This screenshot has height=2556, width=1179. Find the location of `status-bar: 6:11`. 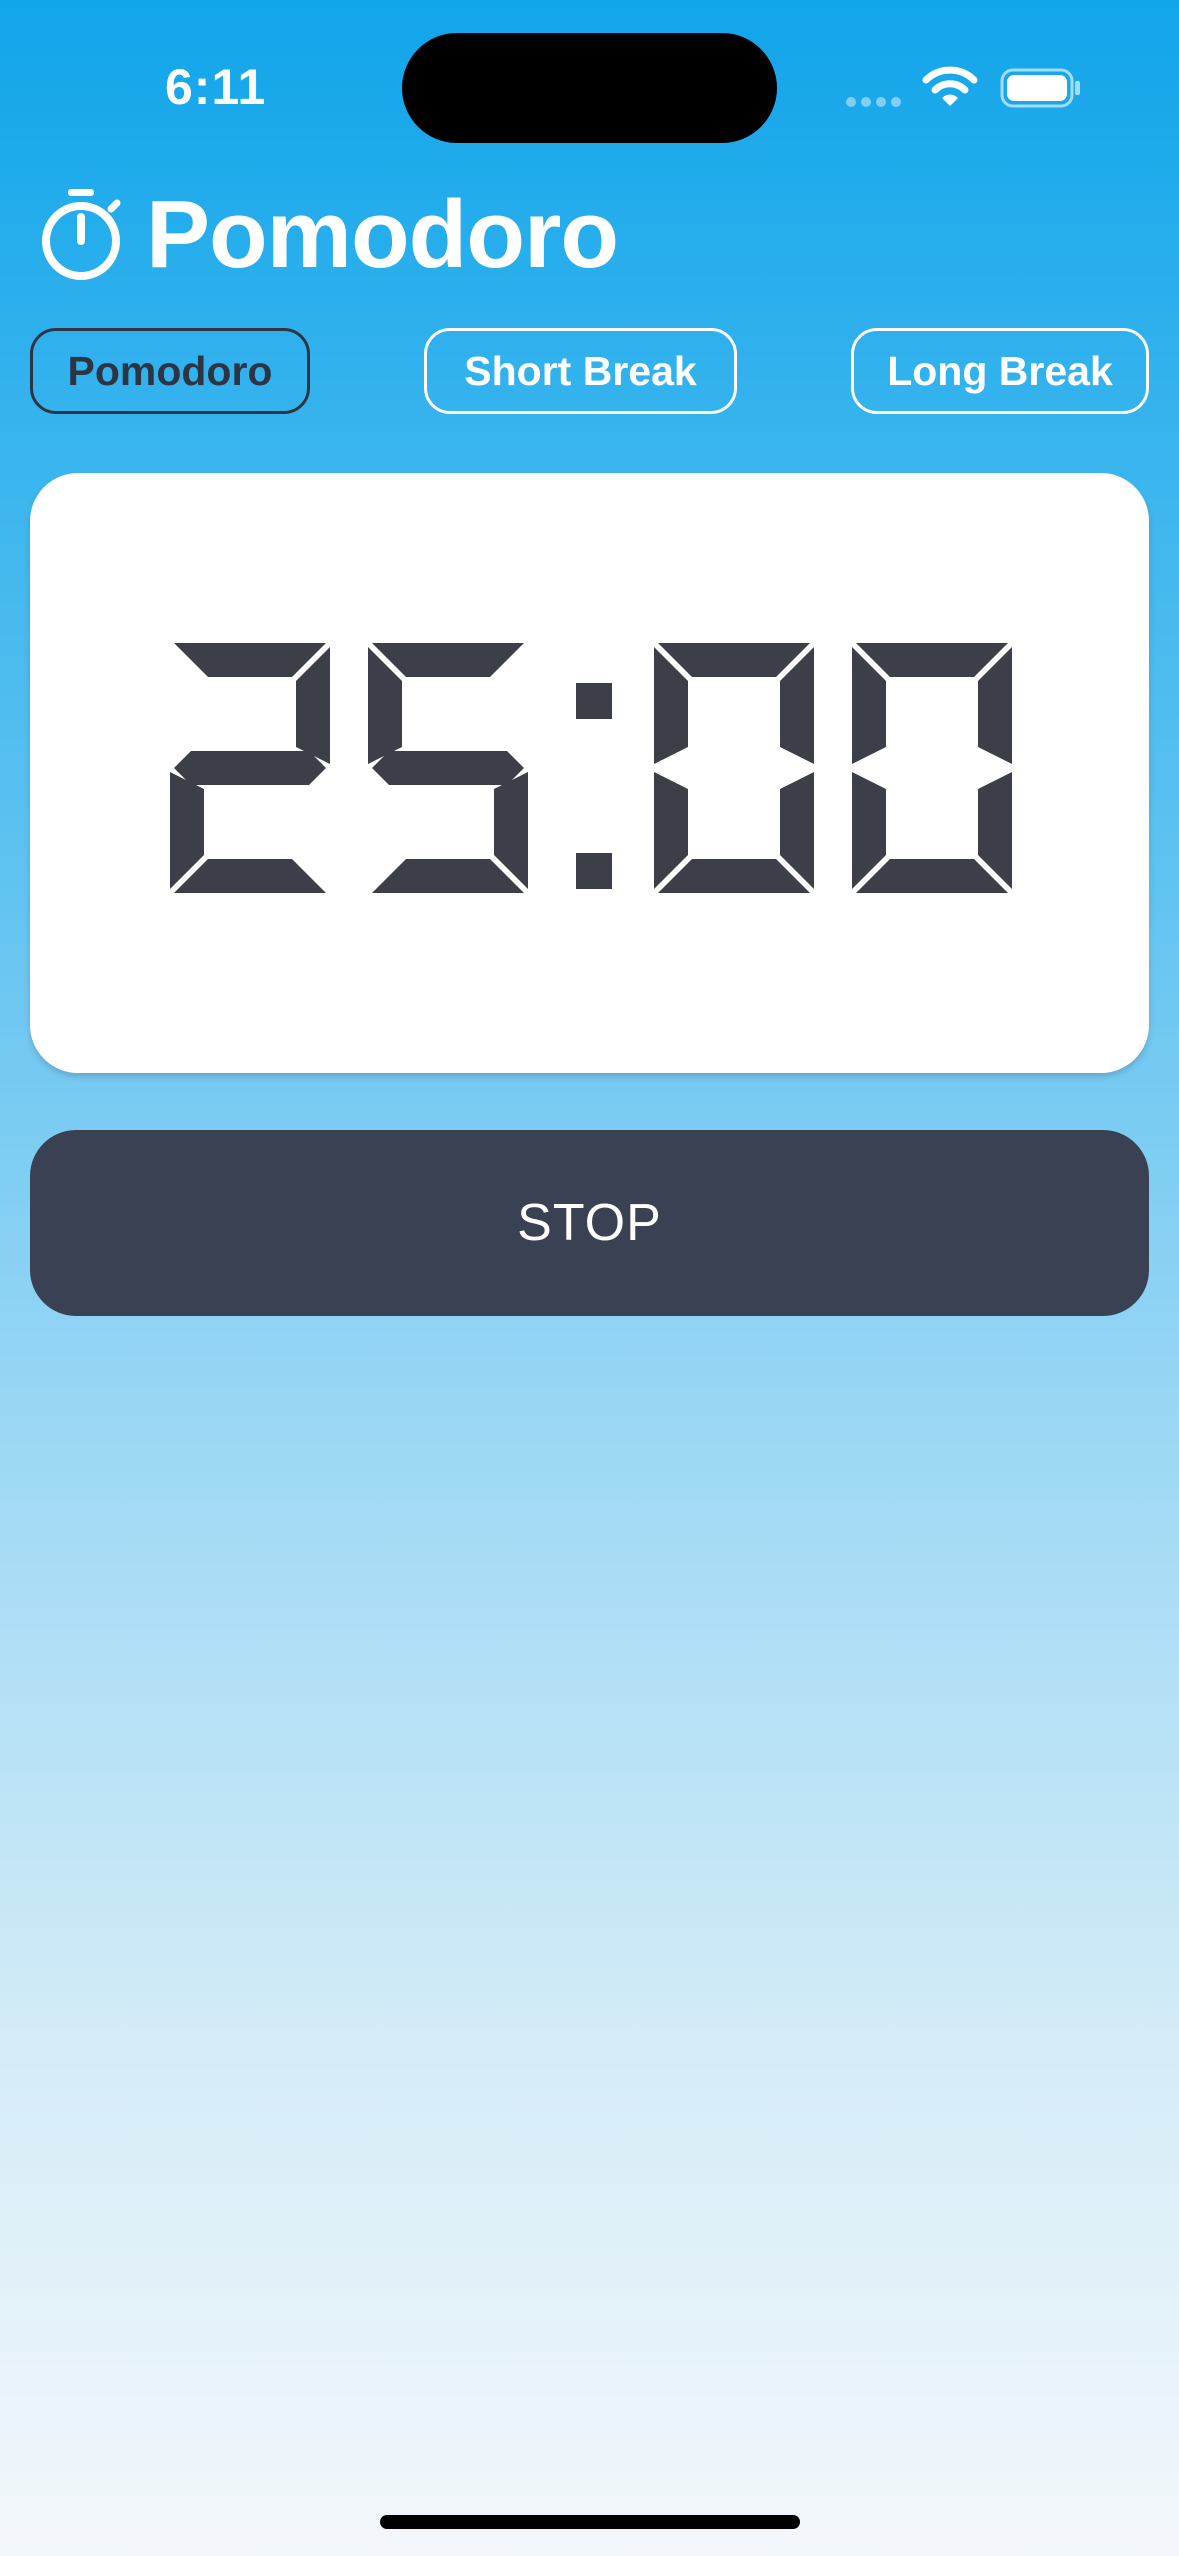

status-bar: 6:11 is located at coordinates (589, 80).